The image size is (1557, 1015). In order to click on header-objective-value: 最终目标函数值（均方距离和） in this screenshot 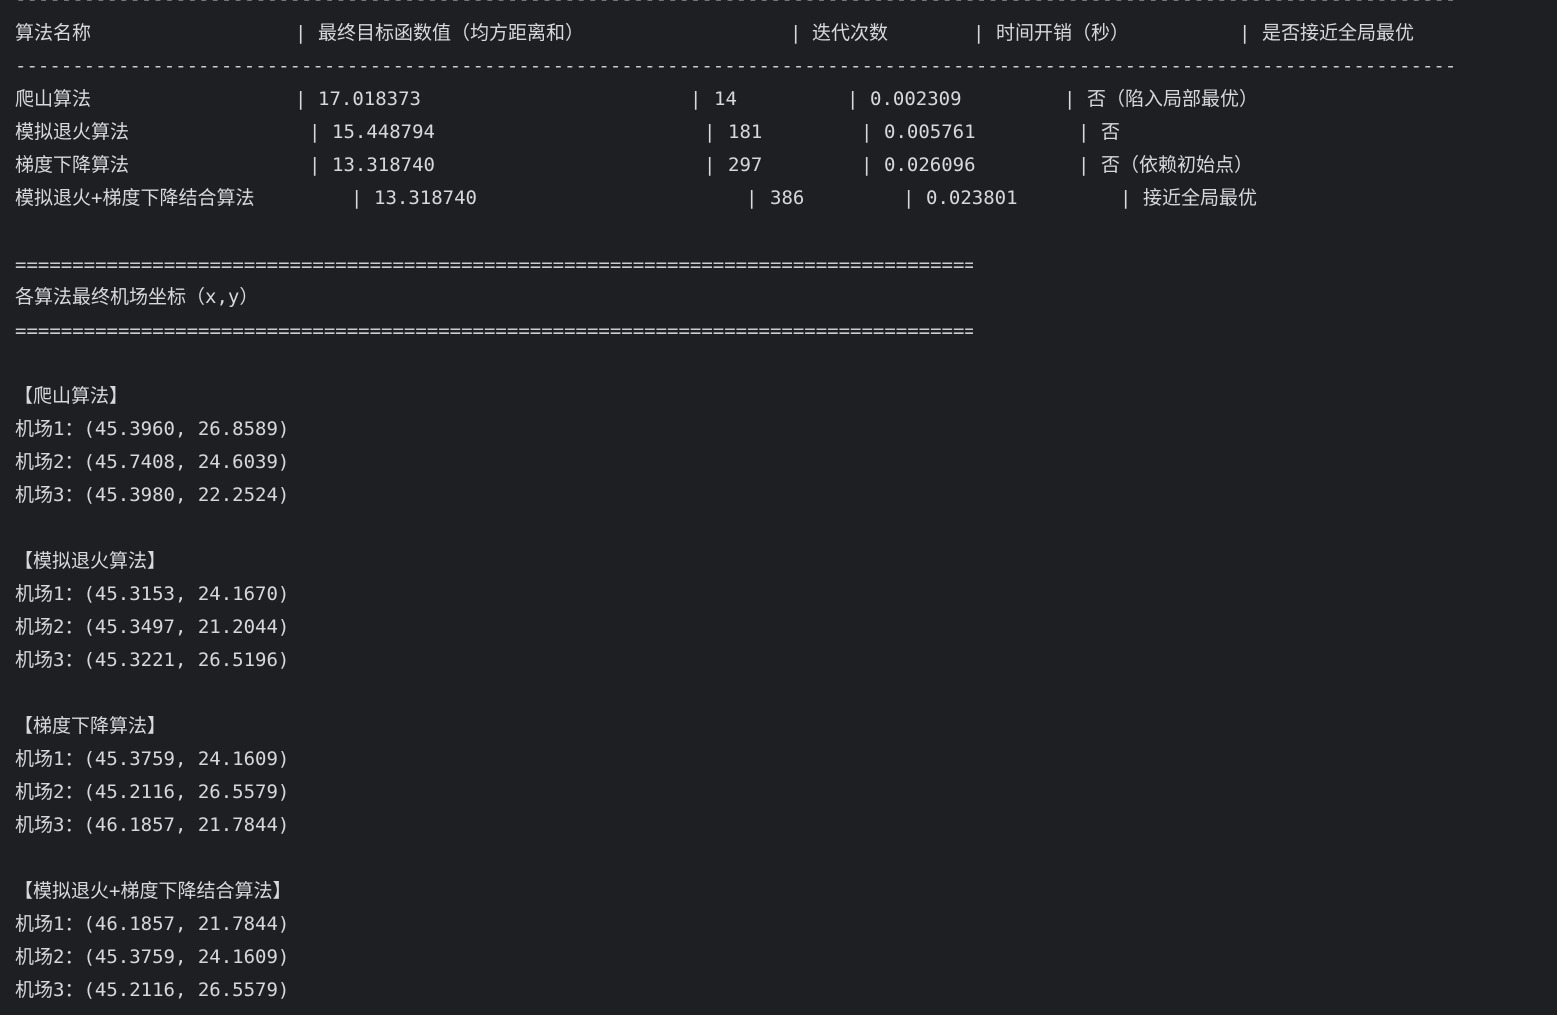, I will do `click(451, 33)`.